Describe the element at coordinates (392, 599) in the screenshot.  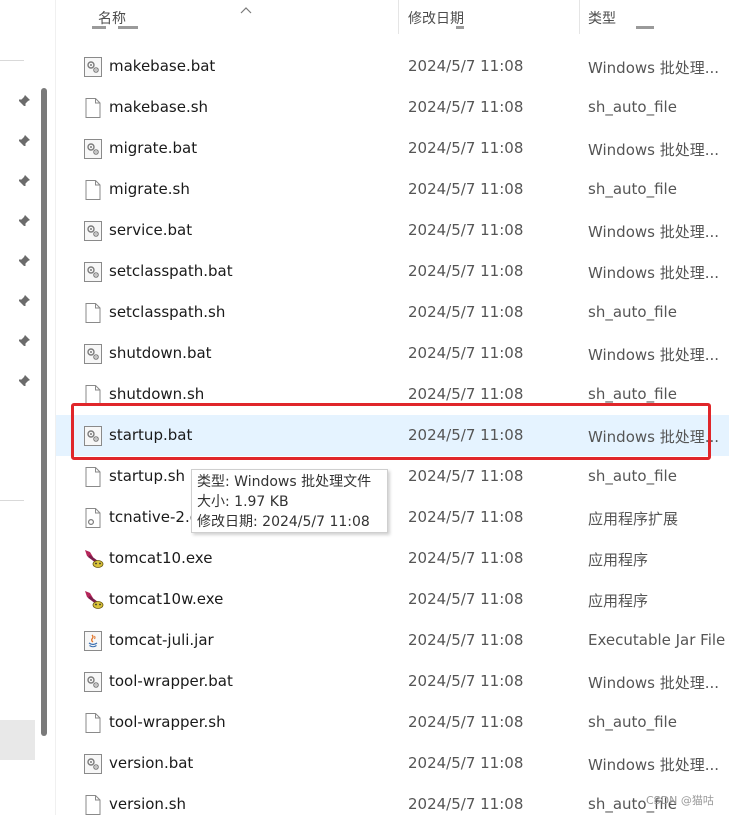
I see `file-row: tomcat10w.exe 2024/5/7 11:08 应用程序` at that location.